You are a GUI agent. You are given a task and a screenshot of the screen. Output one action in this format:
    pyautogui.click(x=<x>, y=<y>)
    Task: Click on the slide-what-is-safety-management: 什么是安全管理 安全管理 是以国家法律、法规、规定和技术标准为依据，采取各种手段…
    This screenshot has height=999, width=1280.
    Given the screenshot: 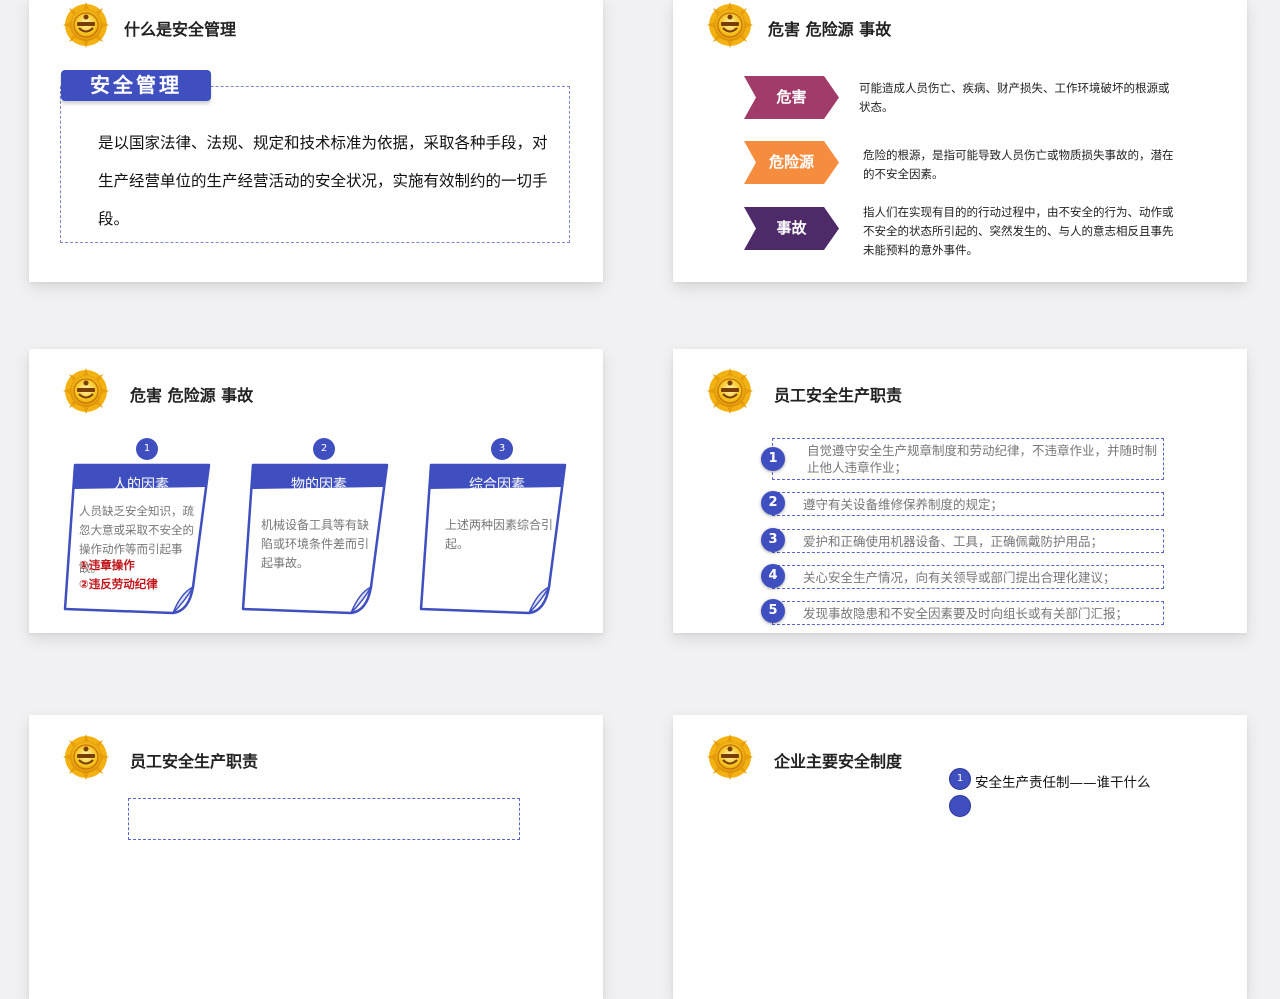 What is the action you would take?
    pyautogui.click(x=316, y=141)
    